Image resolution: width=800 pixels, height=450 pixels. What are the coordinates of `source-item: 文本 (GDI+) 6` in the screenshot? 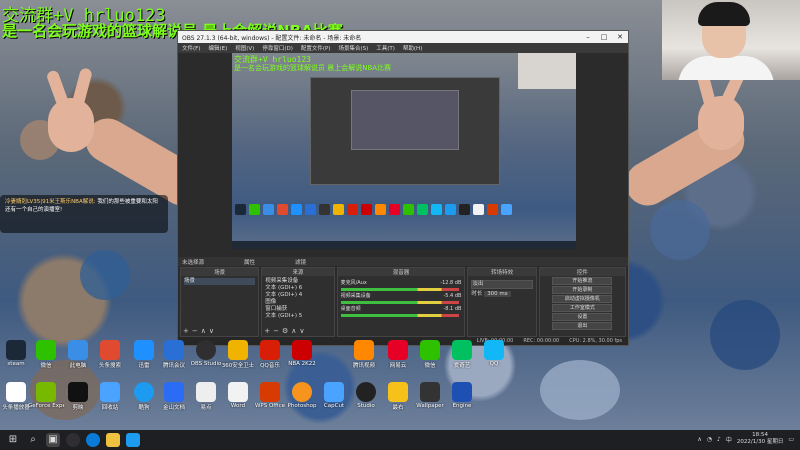 It's located at (297, 288).